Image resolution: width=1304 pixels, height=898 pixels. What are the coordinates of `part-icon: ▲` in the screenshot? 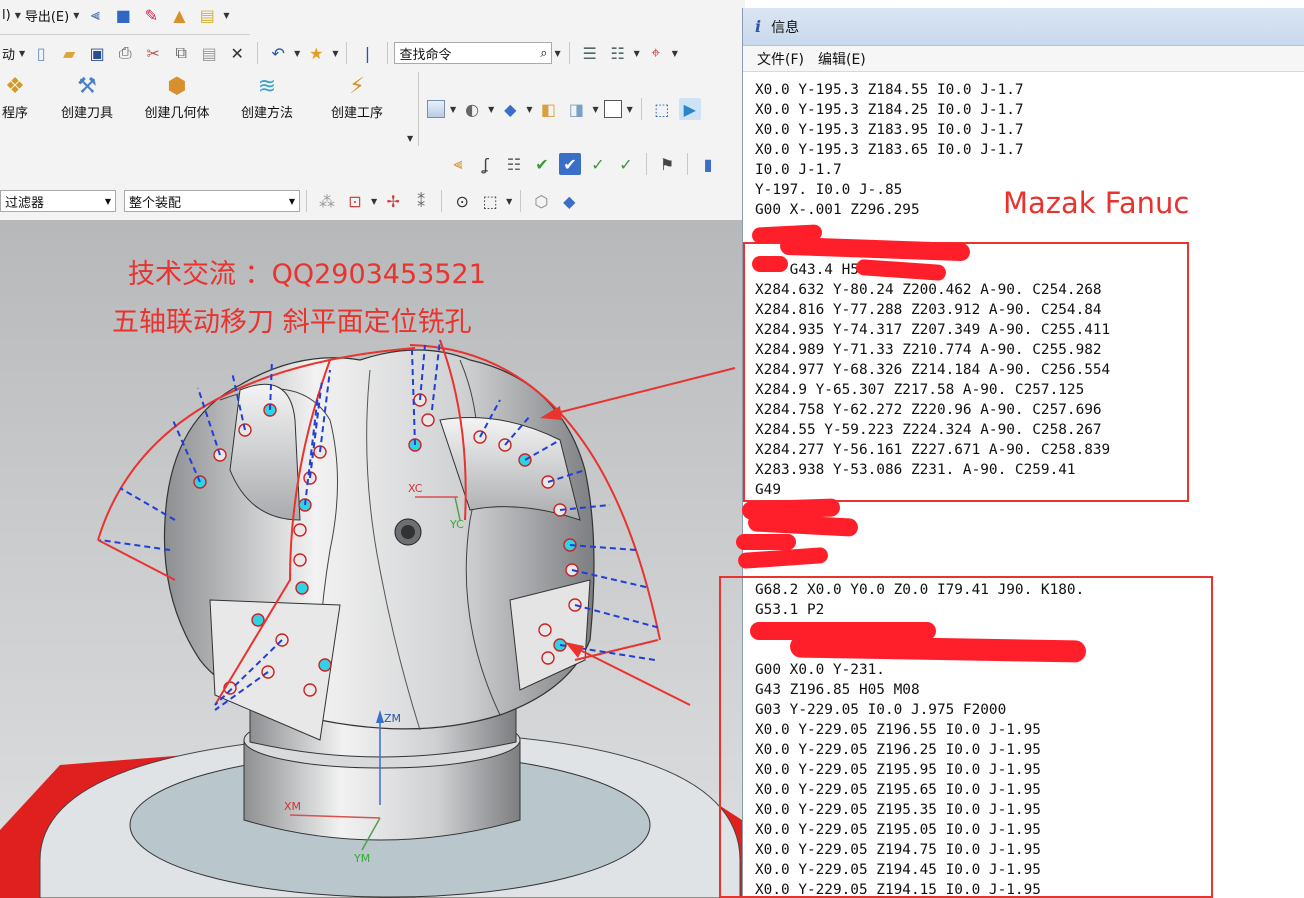 It's located at (179, 15).